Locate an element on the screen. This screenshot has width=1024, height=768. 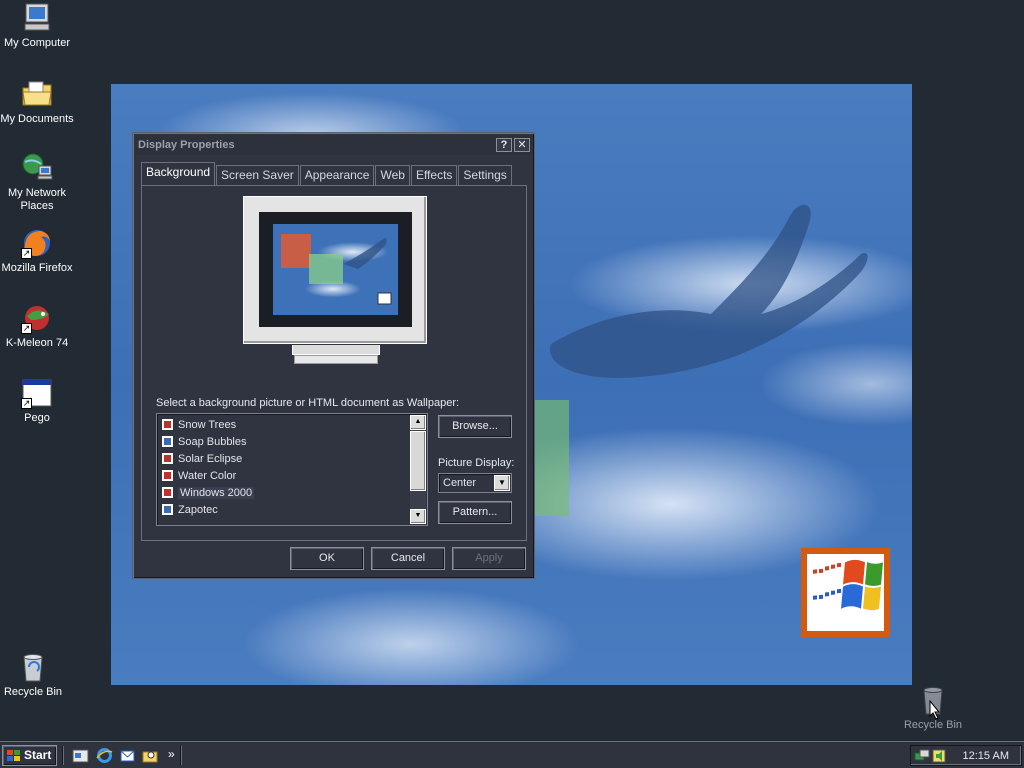
picture-display-select: Center ▼ is located at coordinates (475, 483).